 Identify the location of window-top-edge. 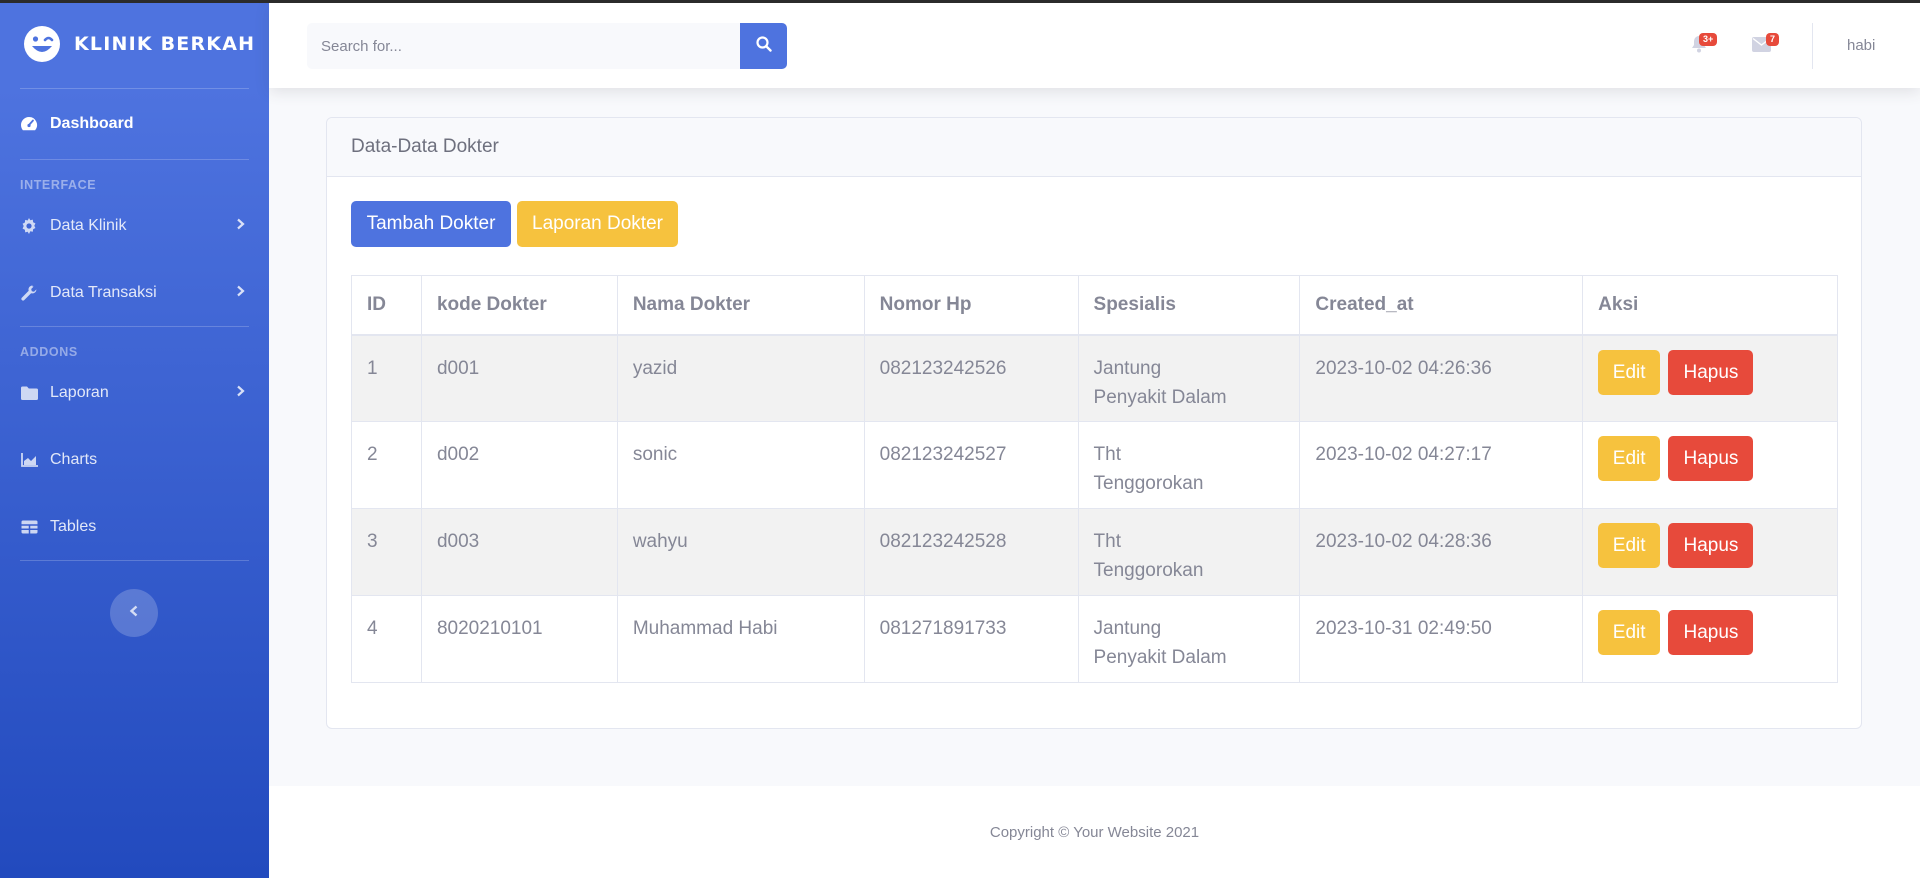
(960, 1).